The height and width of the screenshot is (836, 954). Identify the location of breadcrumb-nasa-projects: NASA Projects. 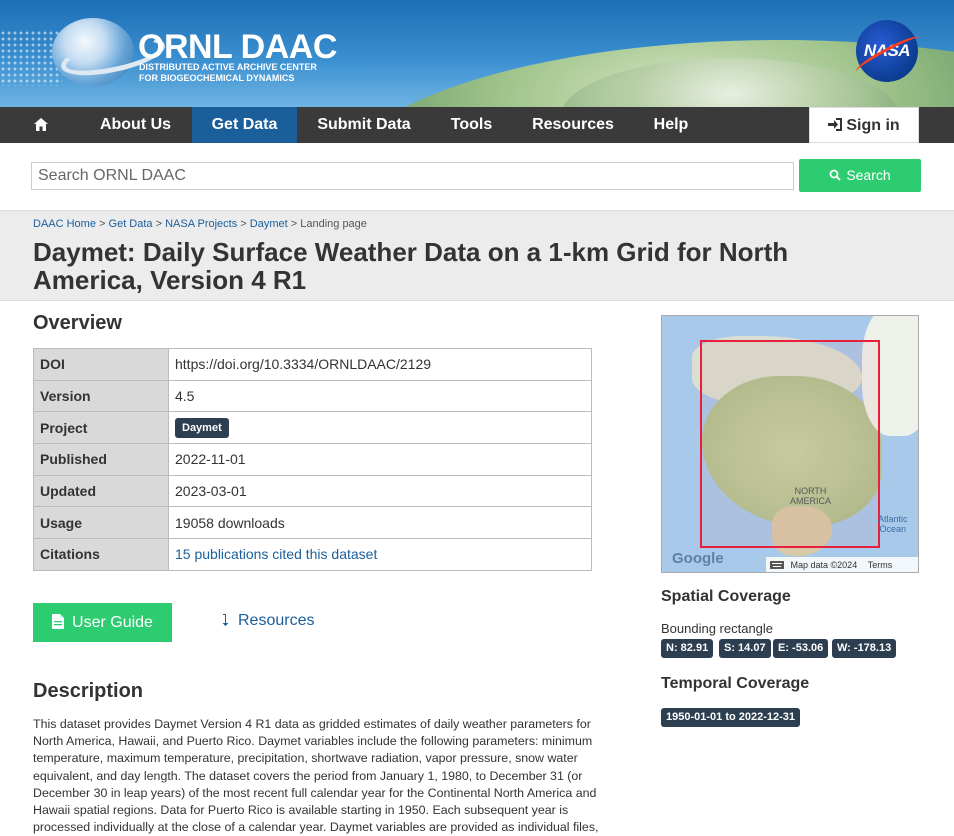
(201, 224).